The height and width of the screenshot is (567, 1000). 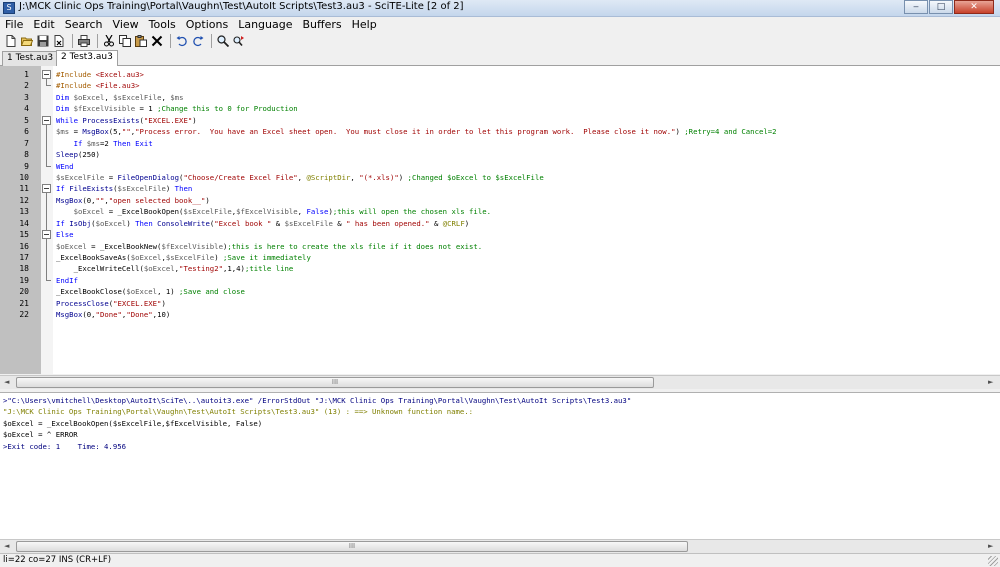 What do you see at coordinates (100, 74) in the screenshot?
I see `code-text: #Include <Excel.au3>` at bounding box center [100, 74].